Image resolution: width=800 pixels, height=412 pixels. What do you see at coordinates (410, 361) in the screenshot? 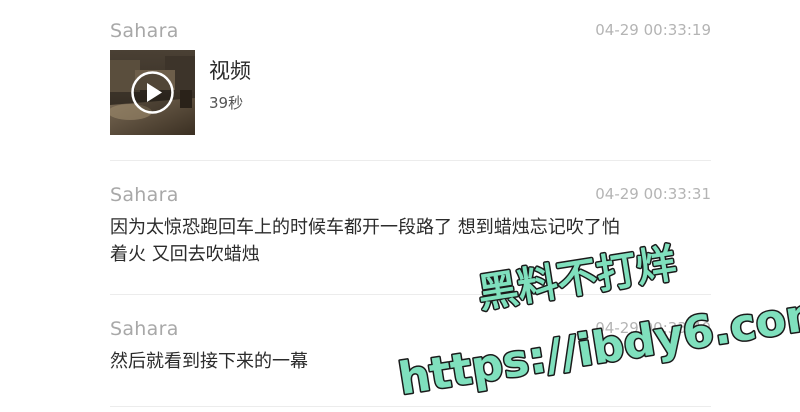
I see `message-text: 然后就看到接下来的一幕` at bounding box center [410, 361].